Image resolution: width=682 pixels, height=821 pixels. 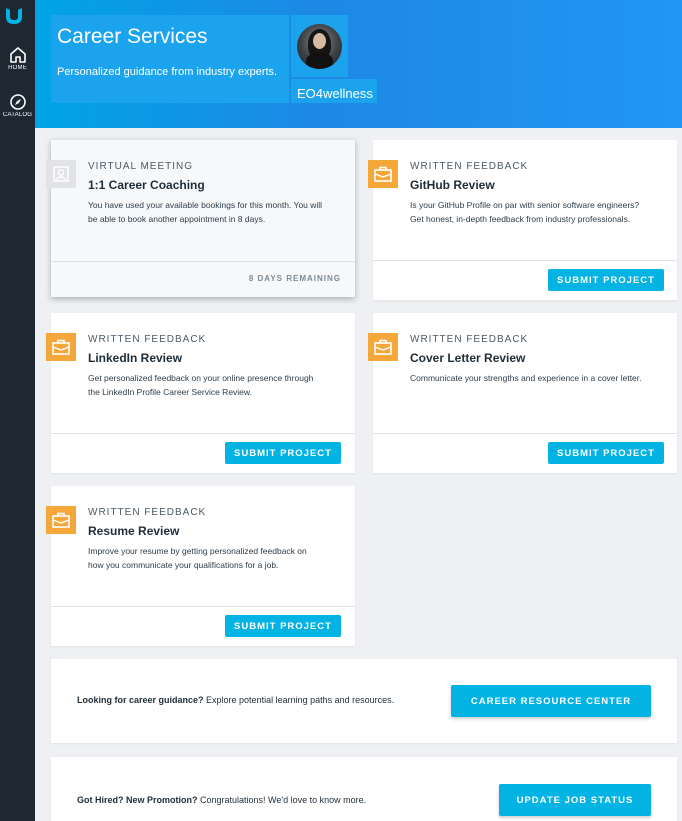 What do you see at coordinates (135, 358) in the screenshot?
I see `card-title: LinkedIn Review` at bounding box center [135, 358].